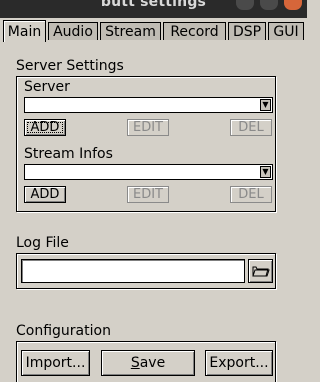  What do you see at coordinates (73, 31) in the screenshot?
I see `tab-audio: Audio` at bounding box center [73, 31].